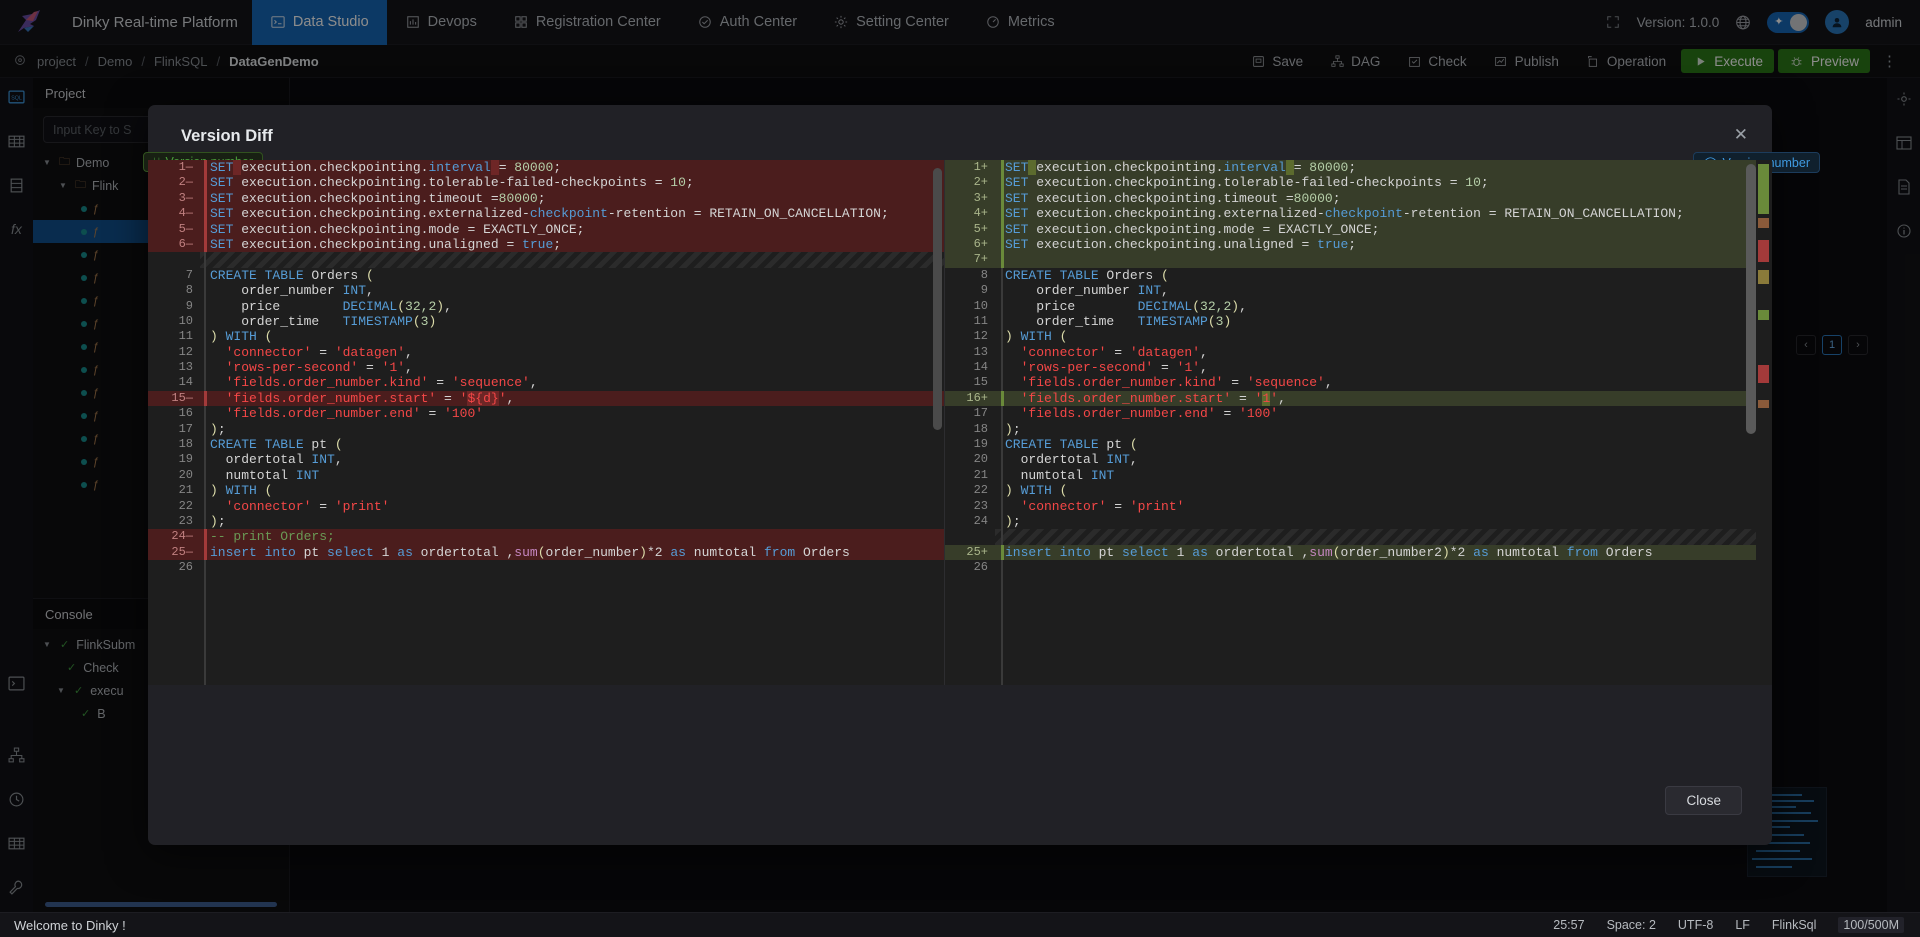 The image size is (1920, 937). What do you see at coordinates (980, 259) in the screenshot?
I see `diff-line-number: 7+` at bounding box center [980, 259].